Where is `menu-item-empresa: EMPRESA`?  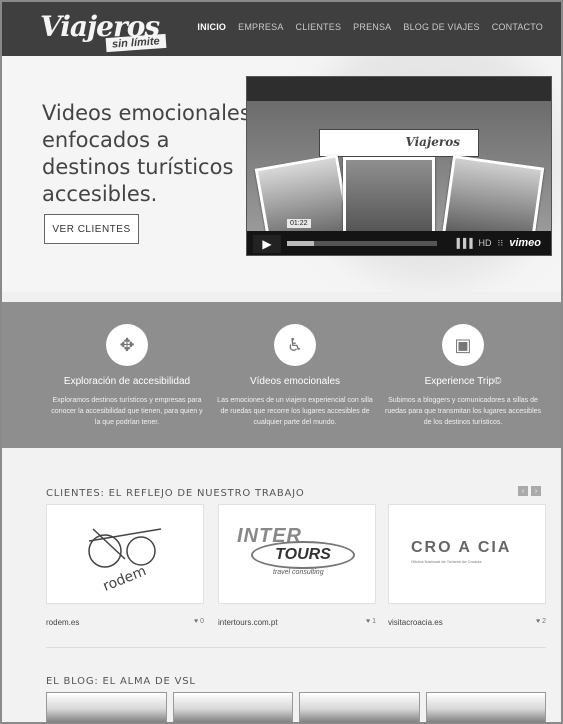 menu-item-empresa: EMPRESA is located at coordinates (260, 27).